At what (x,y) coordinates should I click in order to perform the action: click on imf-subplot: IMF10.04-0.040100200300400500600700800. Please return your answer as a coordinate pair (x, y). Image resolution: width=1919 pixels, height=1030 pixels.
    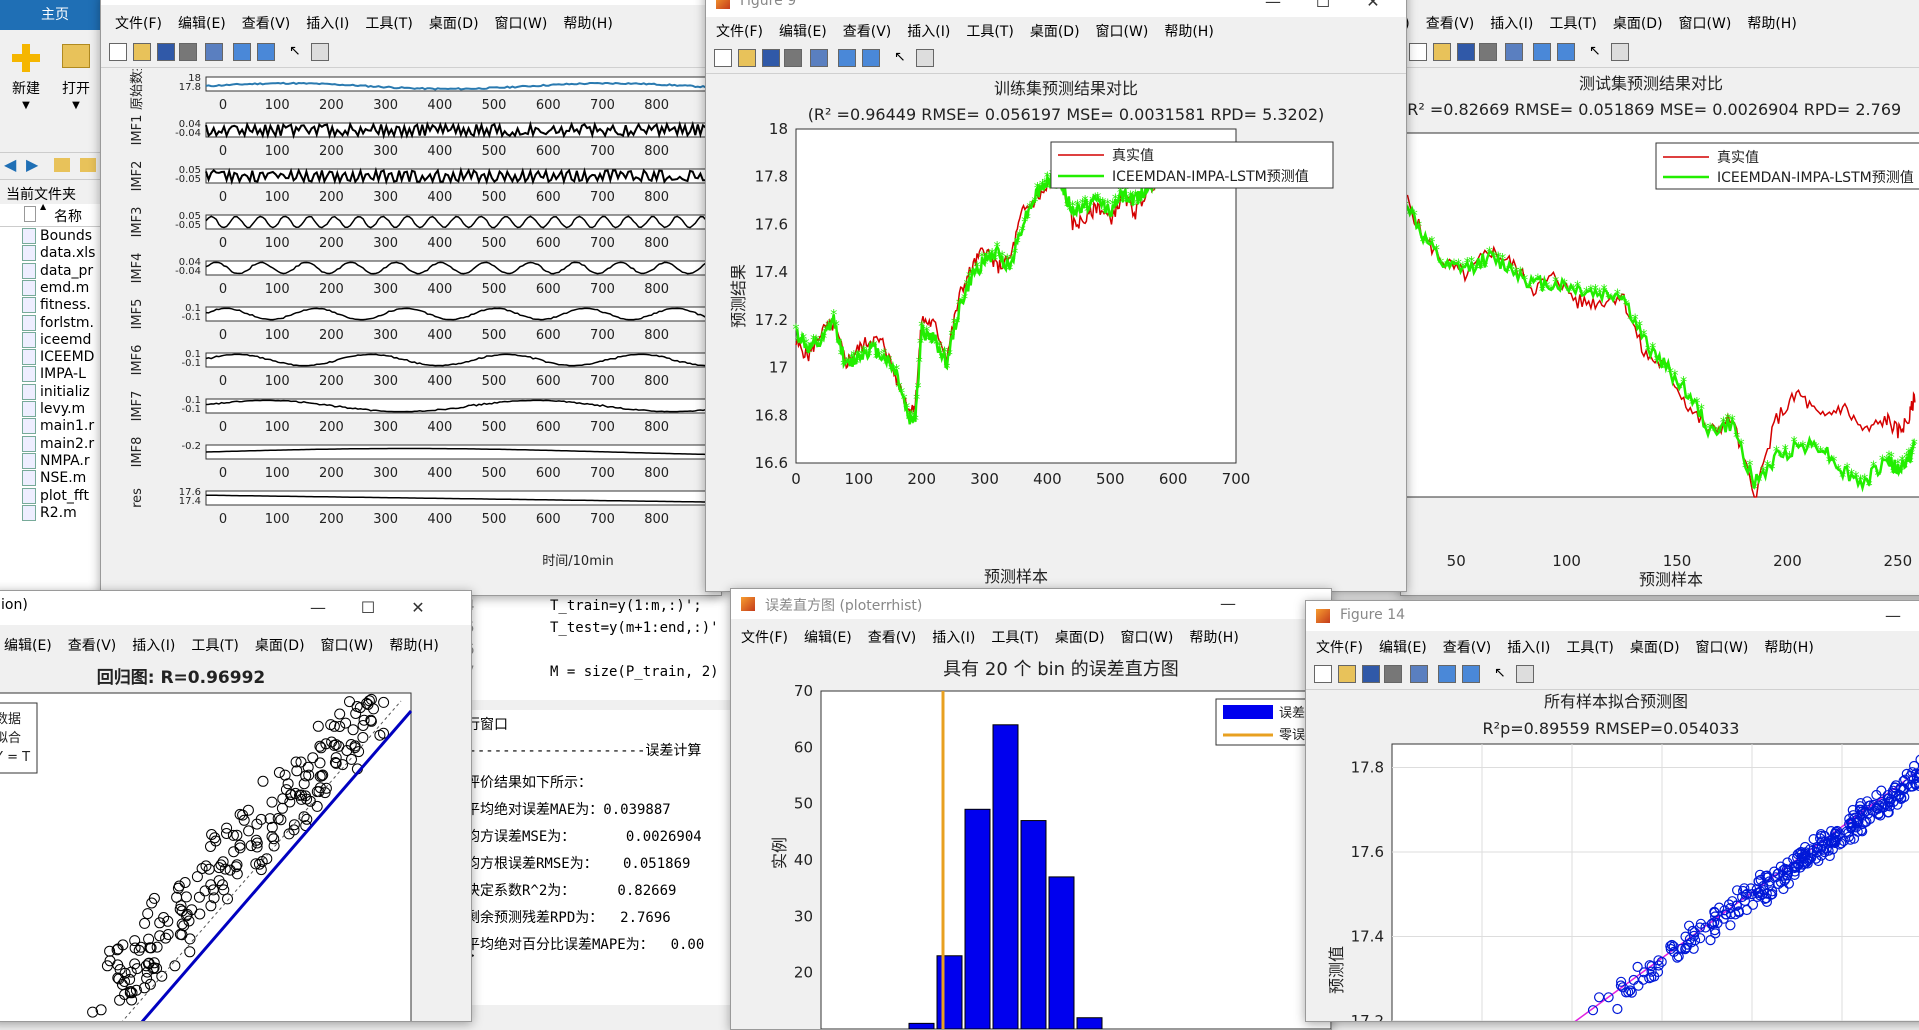
    Looking at the image, I should click on (425, 137).